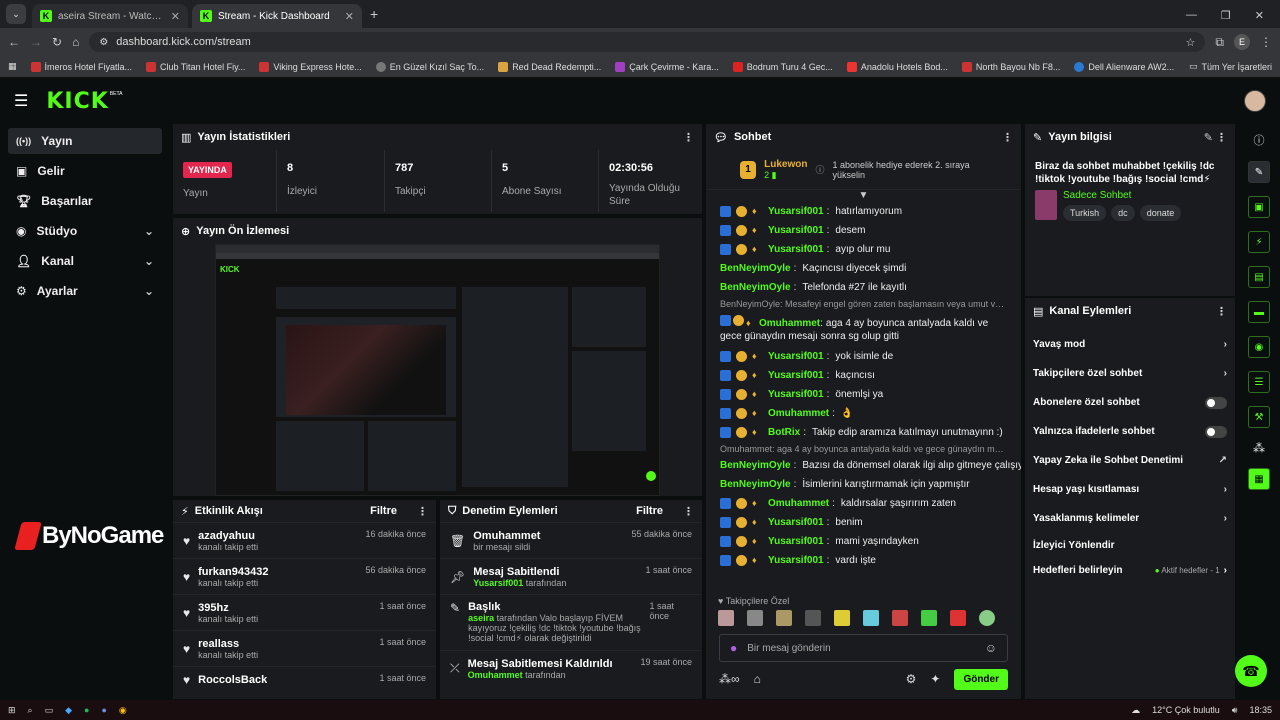 This screenshot has width=1280, height=720. What do you see at coordinates (1130, 460) in the screenshot?
I see `action-ai-moderation: Yapay Zeka ile Sohbet Denetimi ↗` at bounding box center [1130, 460].